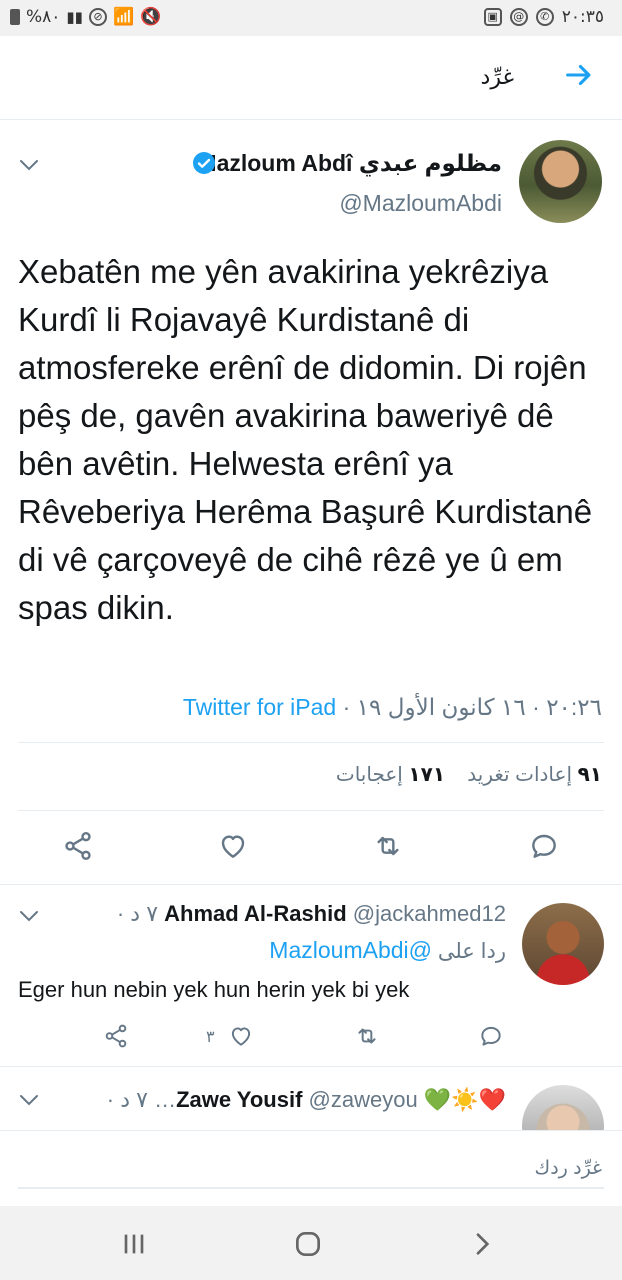  I want to click on clock: ٢٠:٣٥, so click(582, 17).